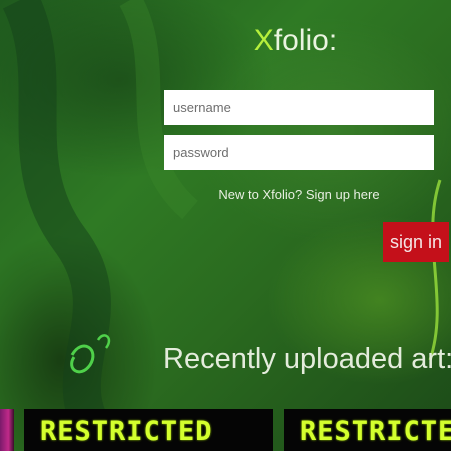 The height and width of the screenshot is (451, 451). What do you see at coordinates (416, 242) in the screenshot?
I see `sign-in-button: sign in` at bounding box center [416, 242].